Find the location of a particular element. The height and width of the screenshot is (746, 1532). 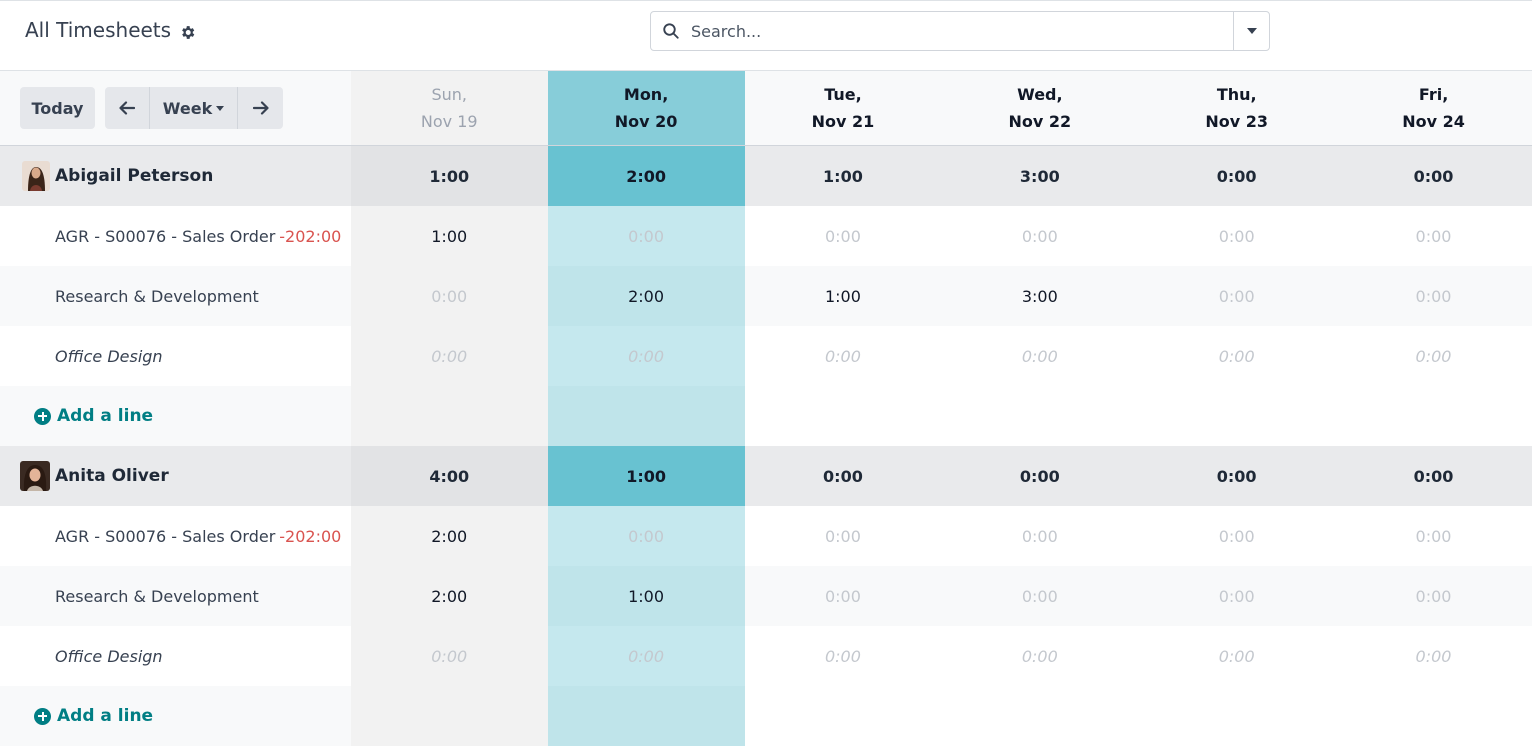

previous-button is located at coordinates (127, 108).